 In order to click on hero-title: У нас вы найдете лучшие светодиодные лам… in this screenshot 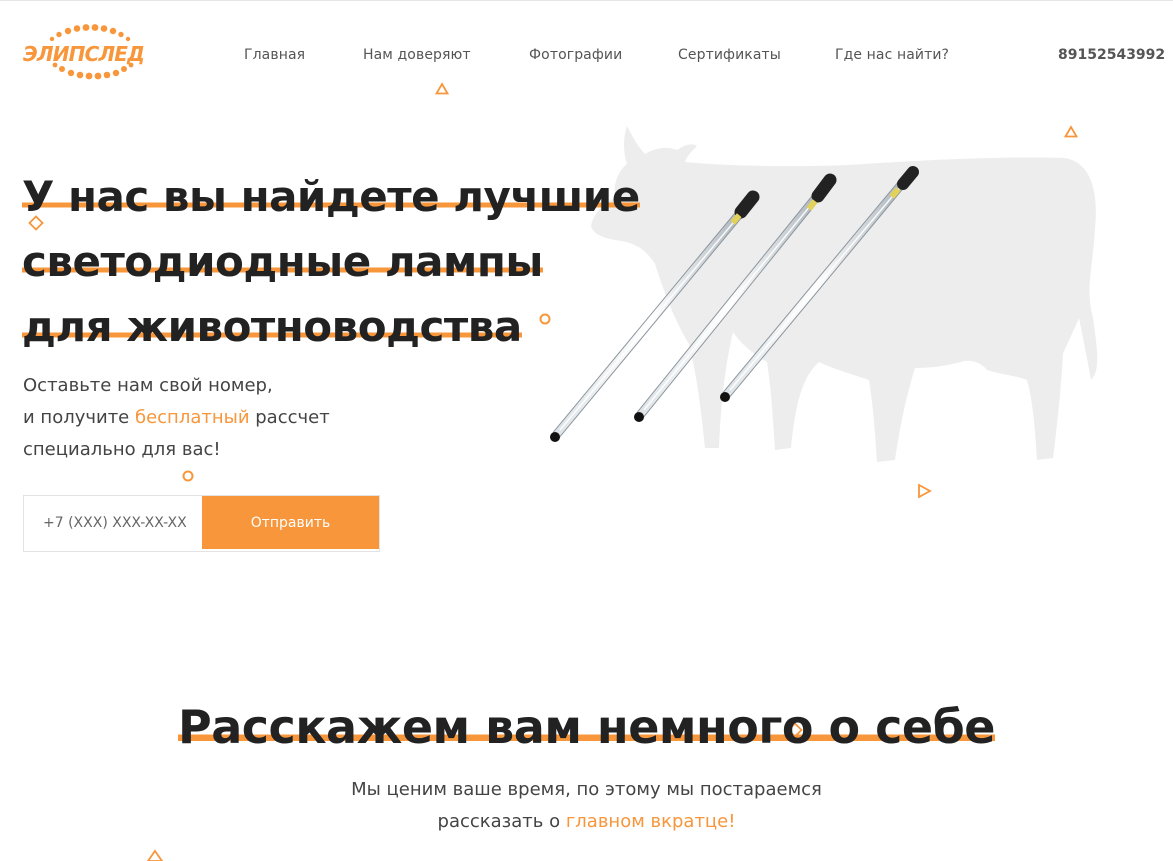, I will do `click(331, 261)`.